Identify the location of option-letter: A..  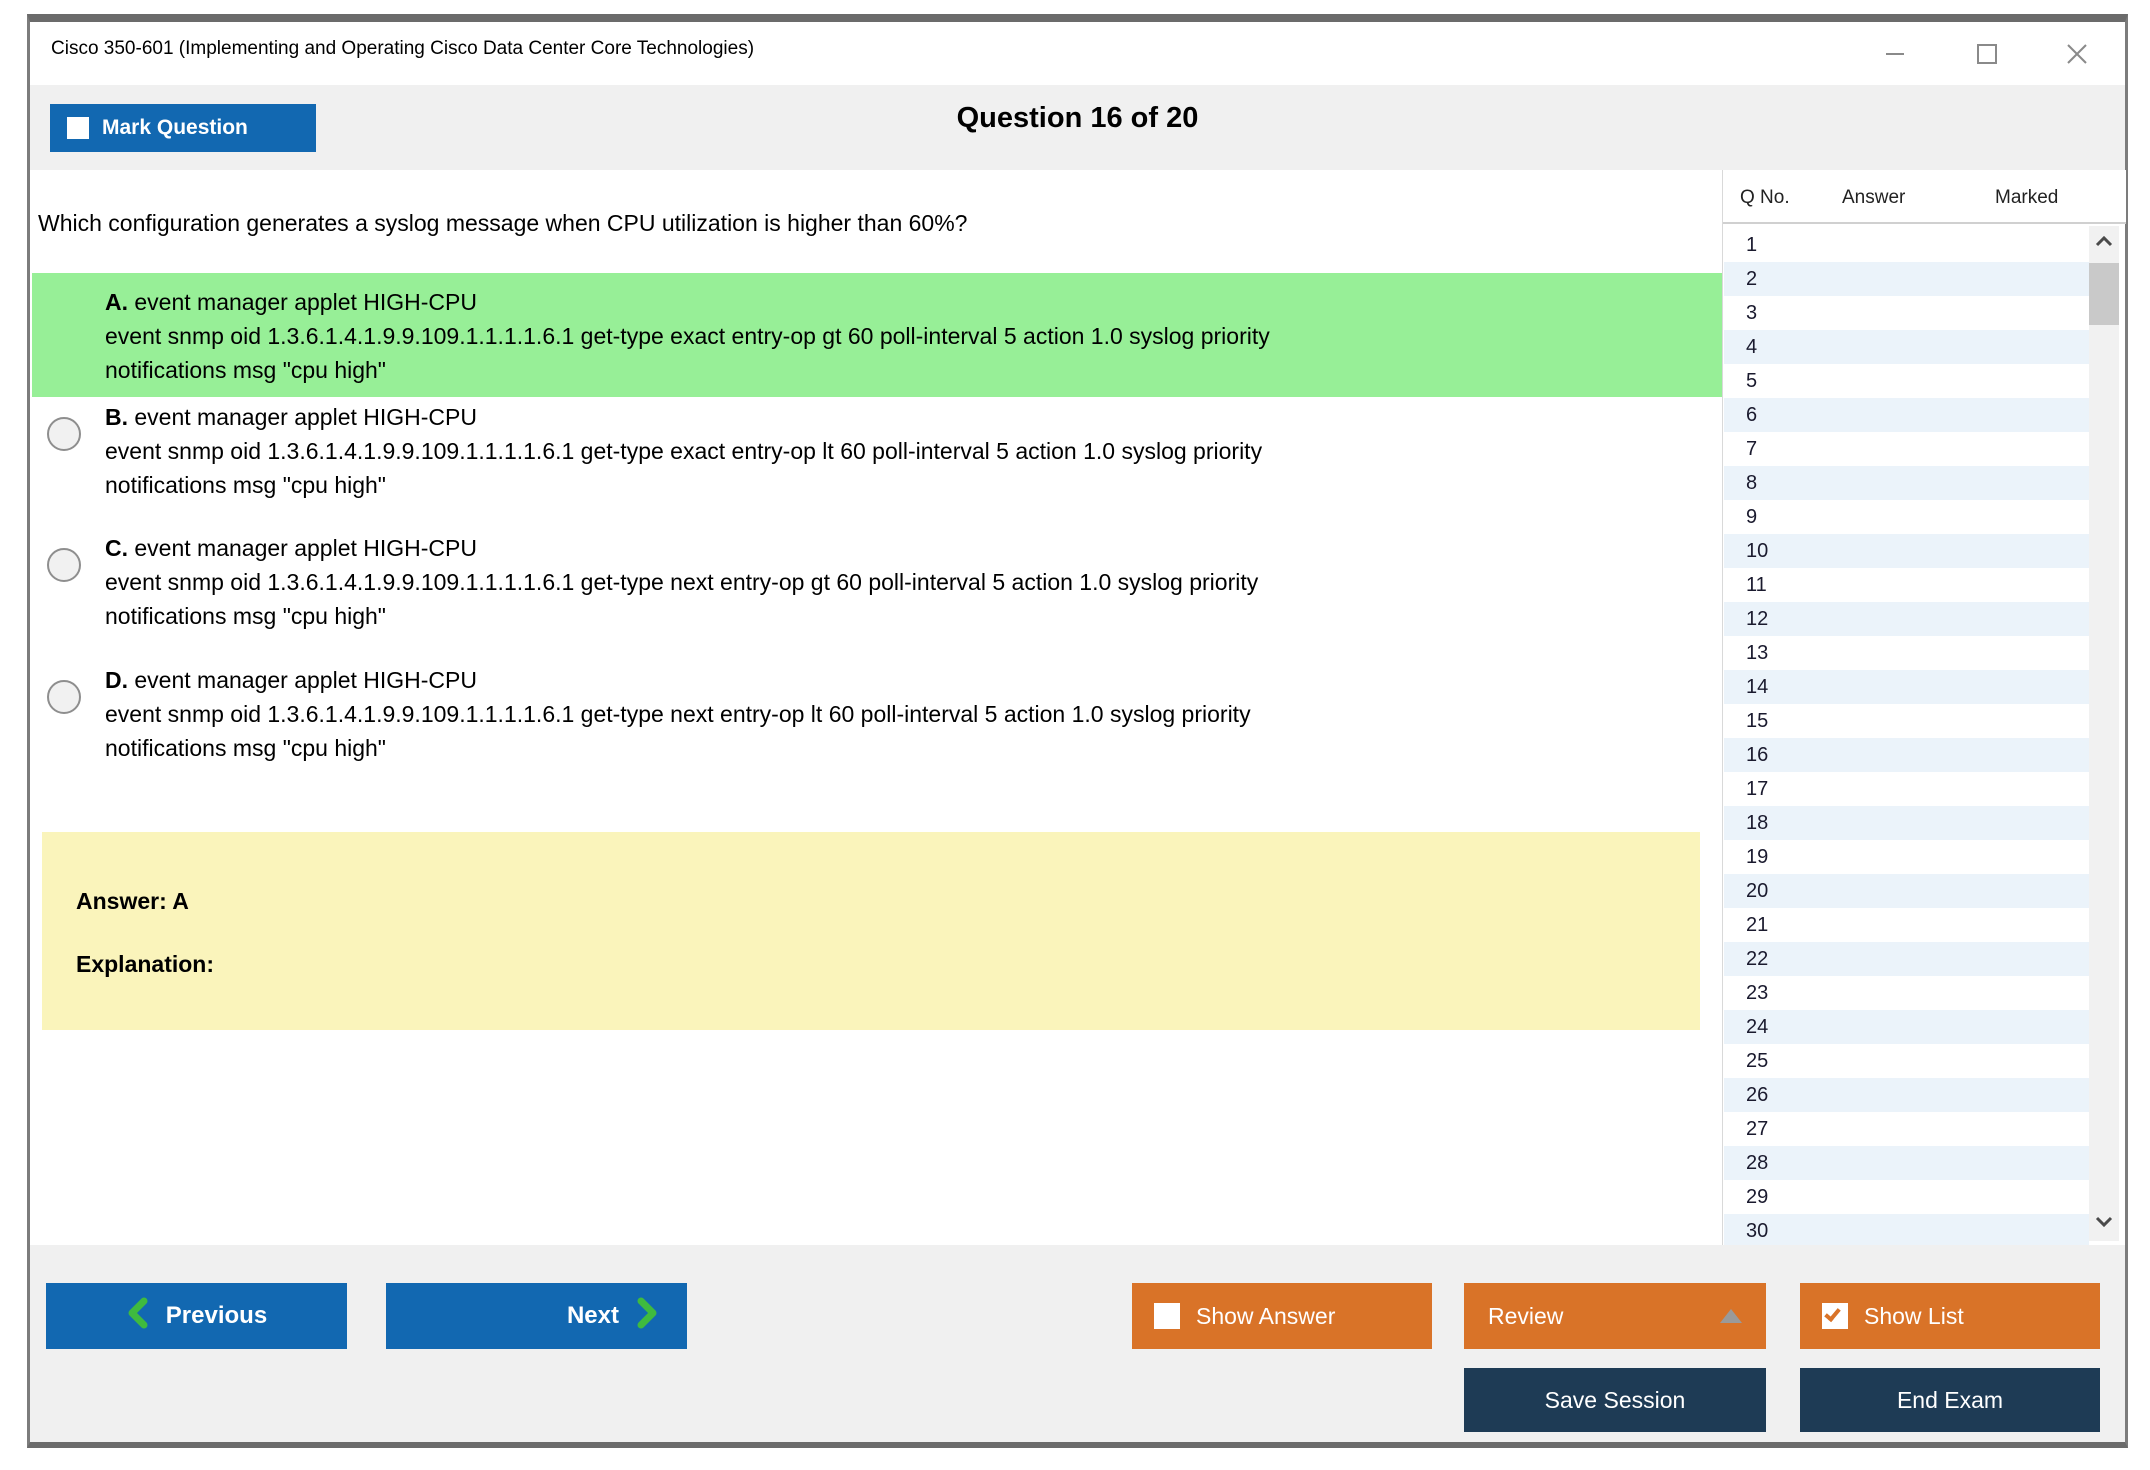
(116, 302).